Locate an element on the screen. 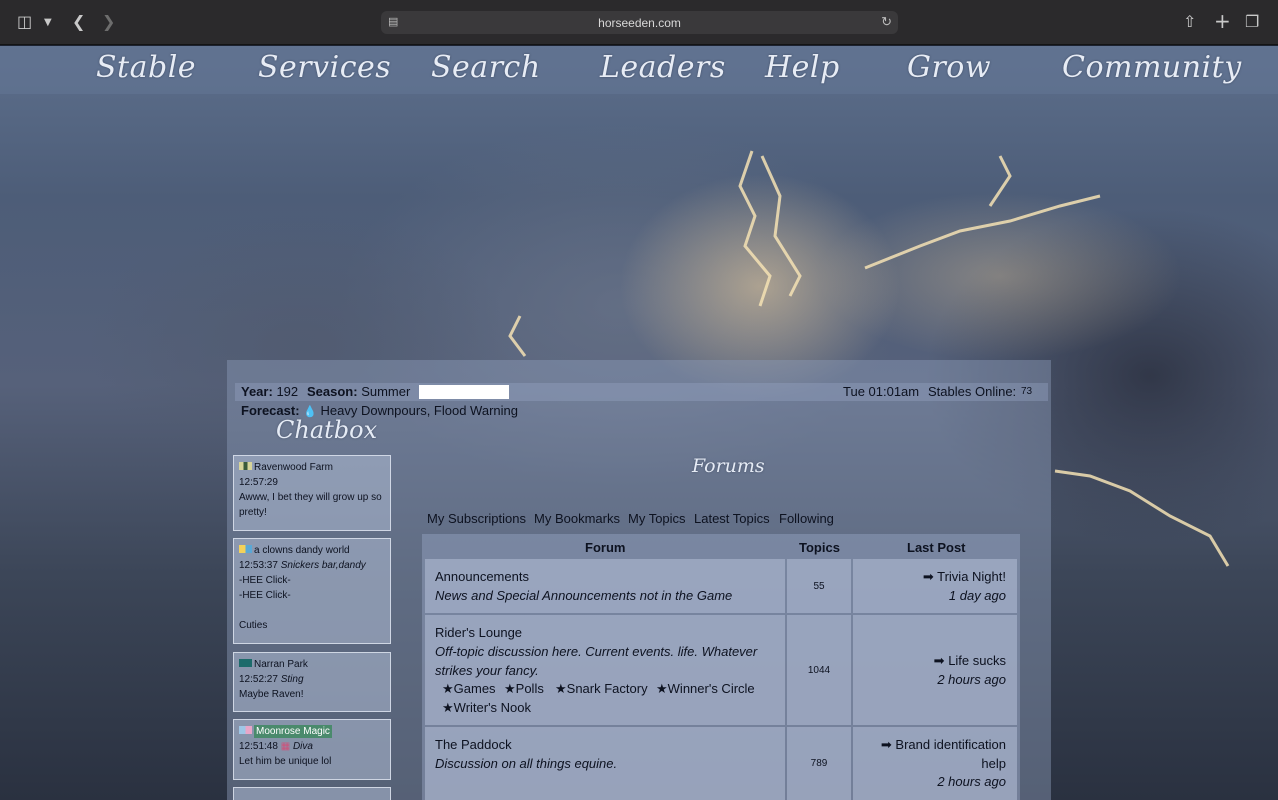 This screenshot has width=1278, height=800. page-settings-icon: ▤ is located at coordinates (393, 21).